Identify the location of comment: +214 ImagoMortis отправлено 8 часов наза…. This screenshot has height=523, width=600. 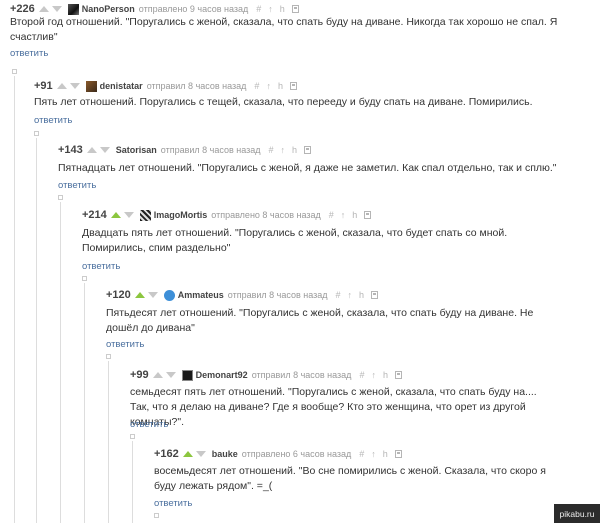
(336, 241).